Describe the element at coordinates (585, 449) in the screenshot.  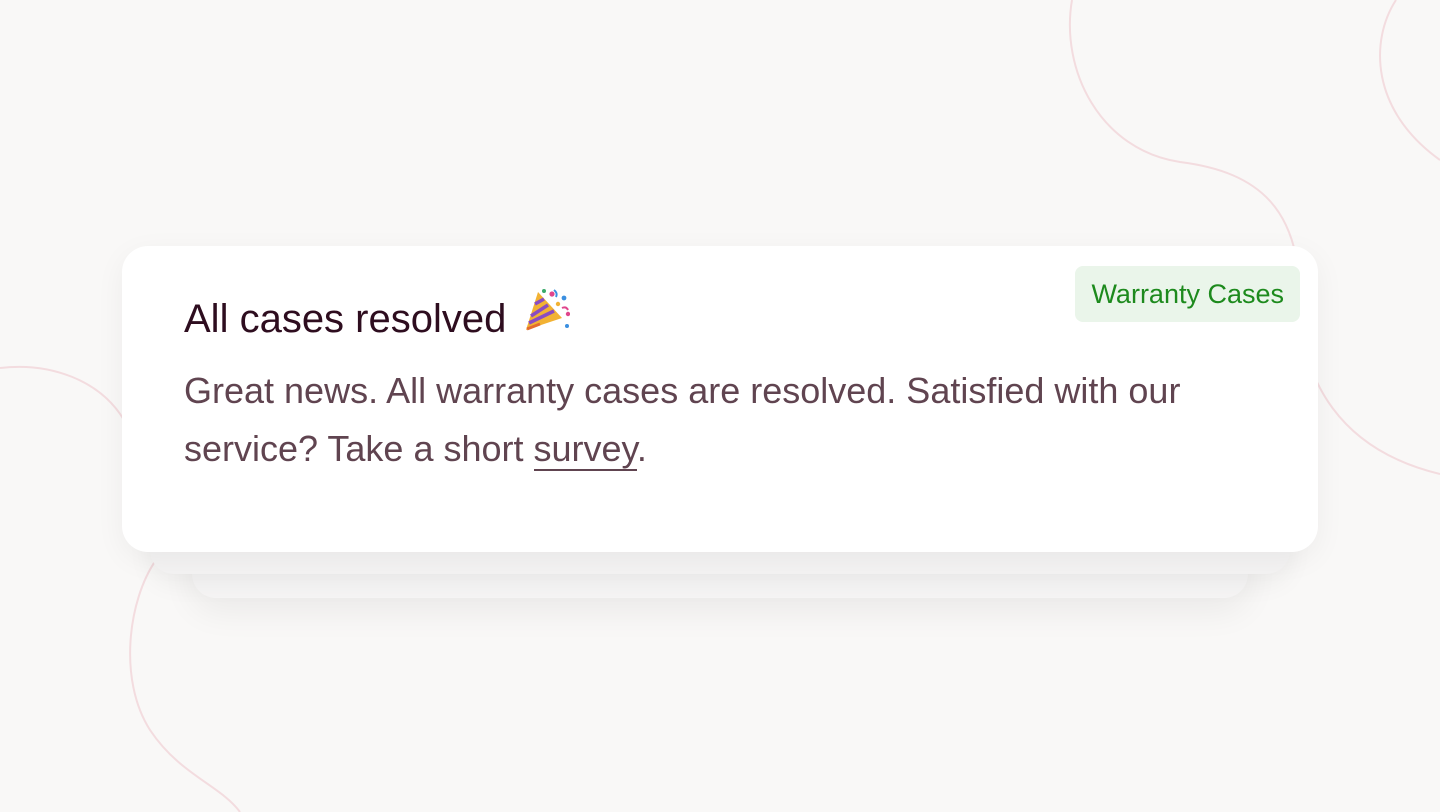
I see `survey-link: survey` at that location.